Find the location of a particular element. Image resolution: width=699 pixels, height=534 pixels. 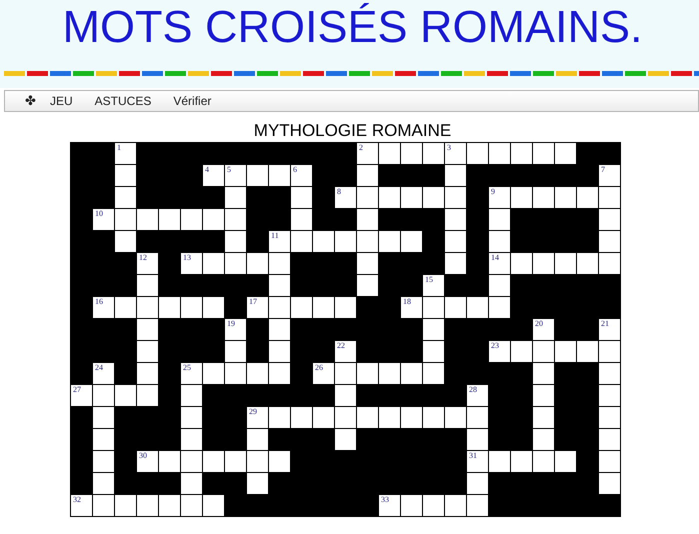

crossword-cell: 33 is located at coordinates (389, 505).